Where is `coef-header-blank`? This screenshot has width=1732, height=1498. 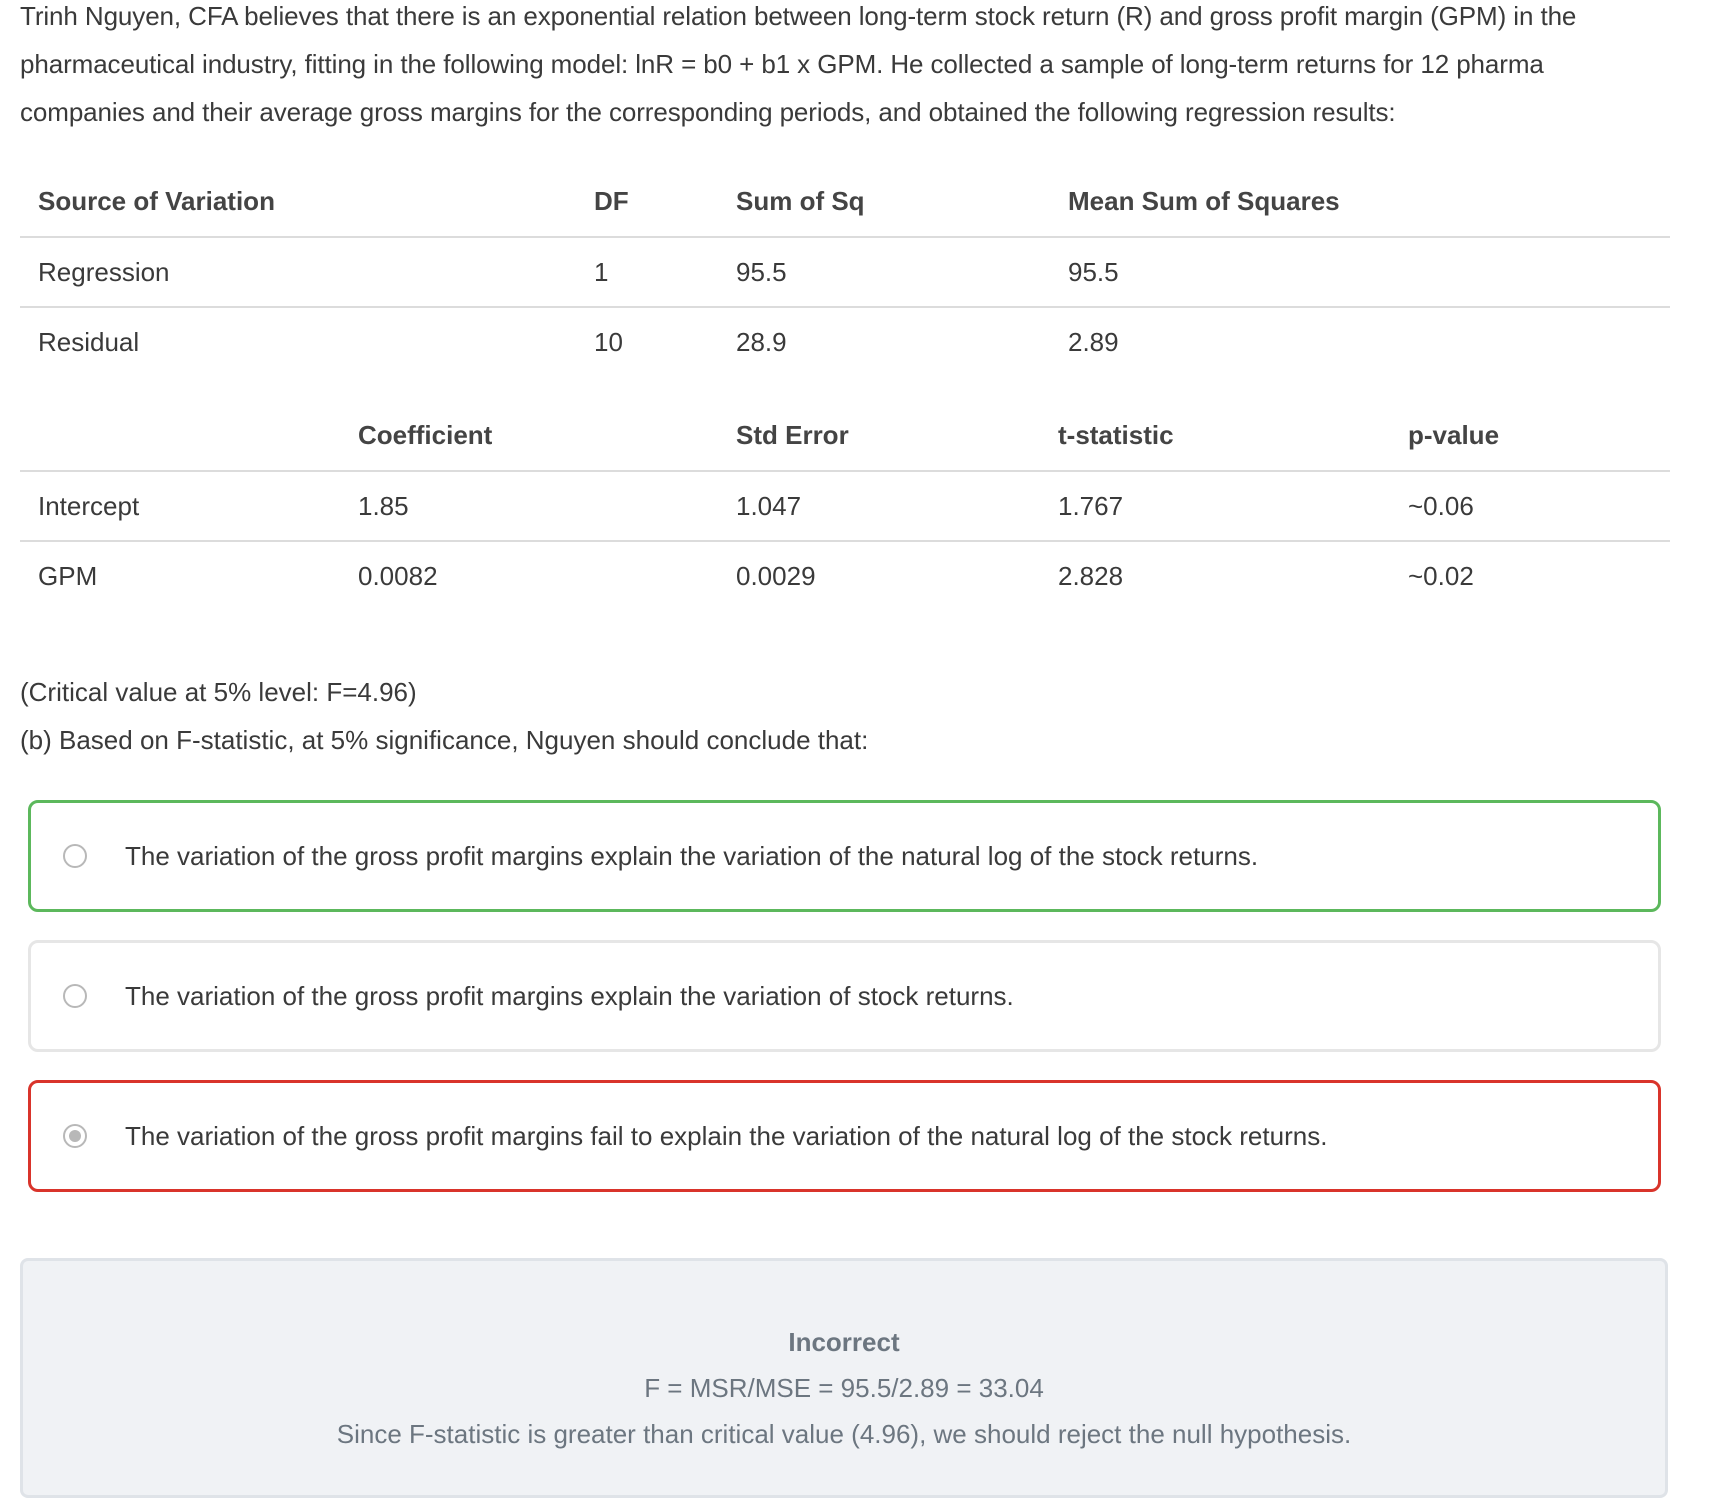 coef-header-blank is located at coordinates (180, 435).